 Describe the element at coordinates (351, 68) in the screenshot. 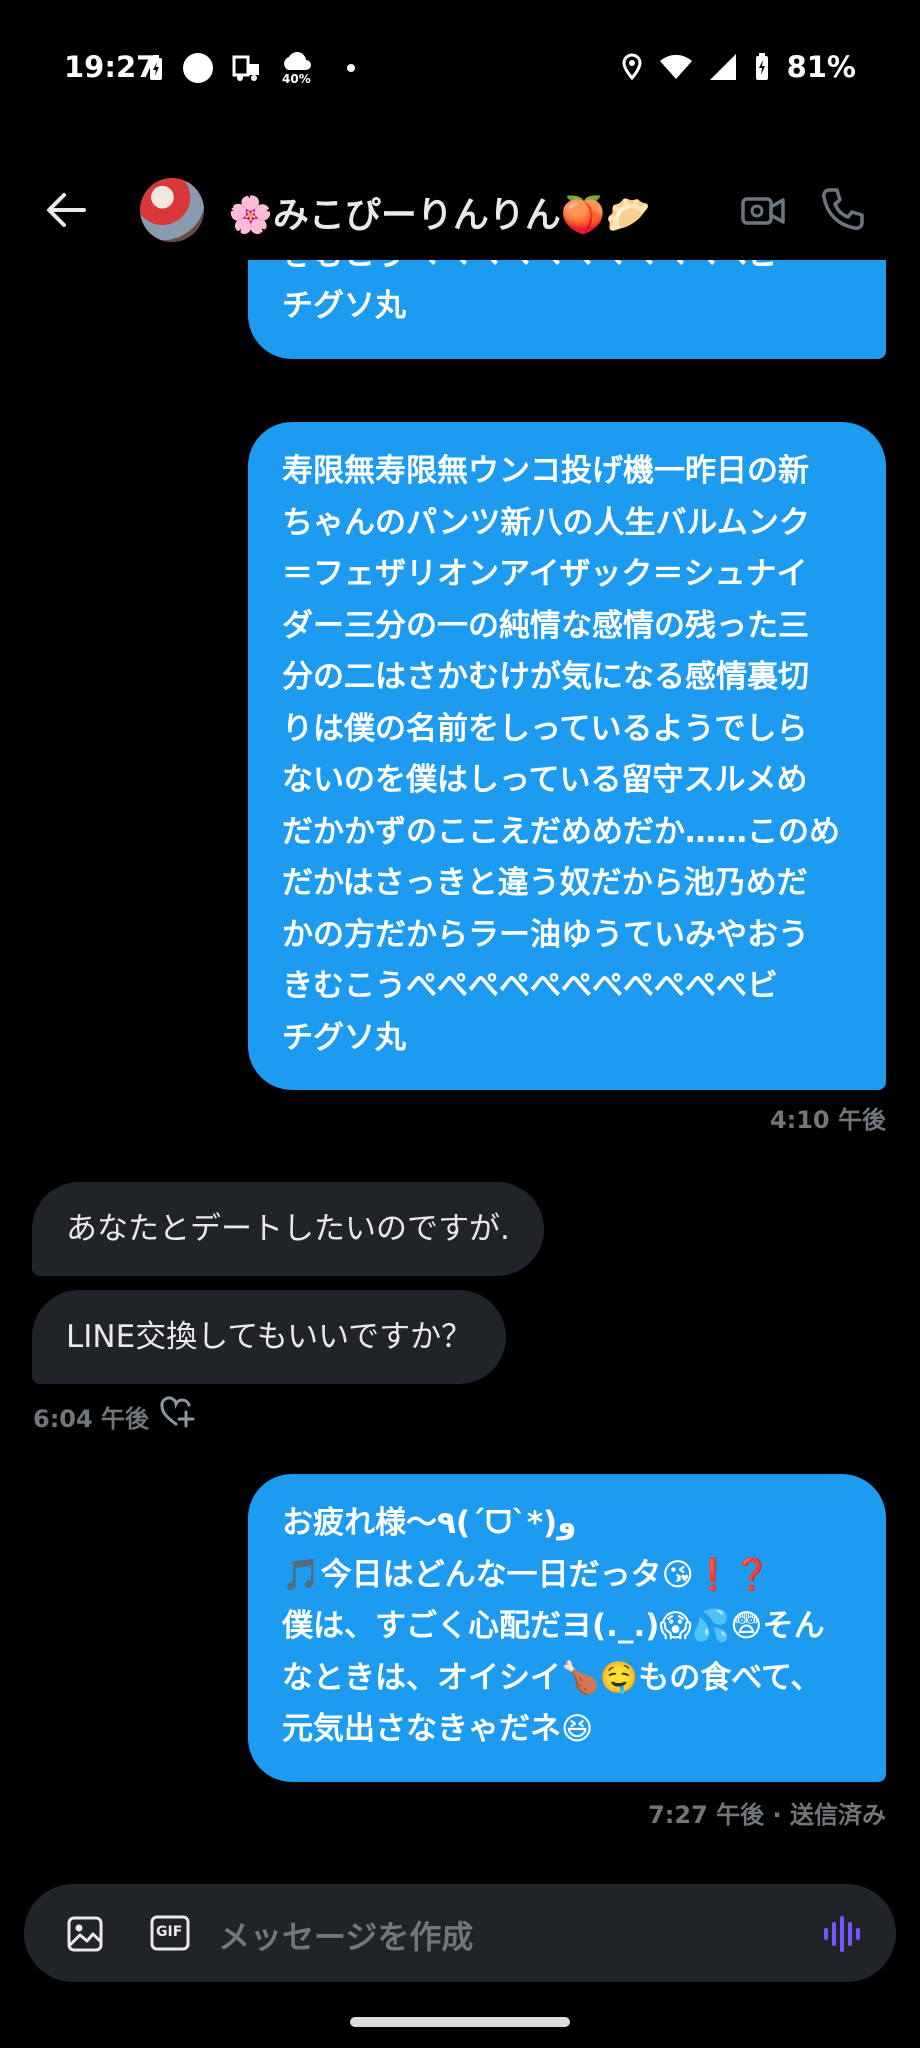

I see `dot-icon` at that location.